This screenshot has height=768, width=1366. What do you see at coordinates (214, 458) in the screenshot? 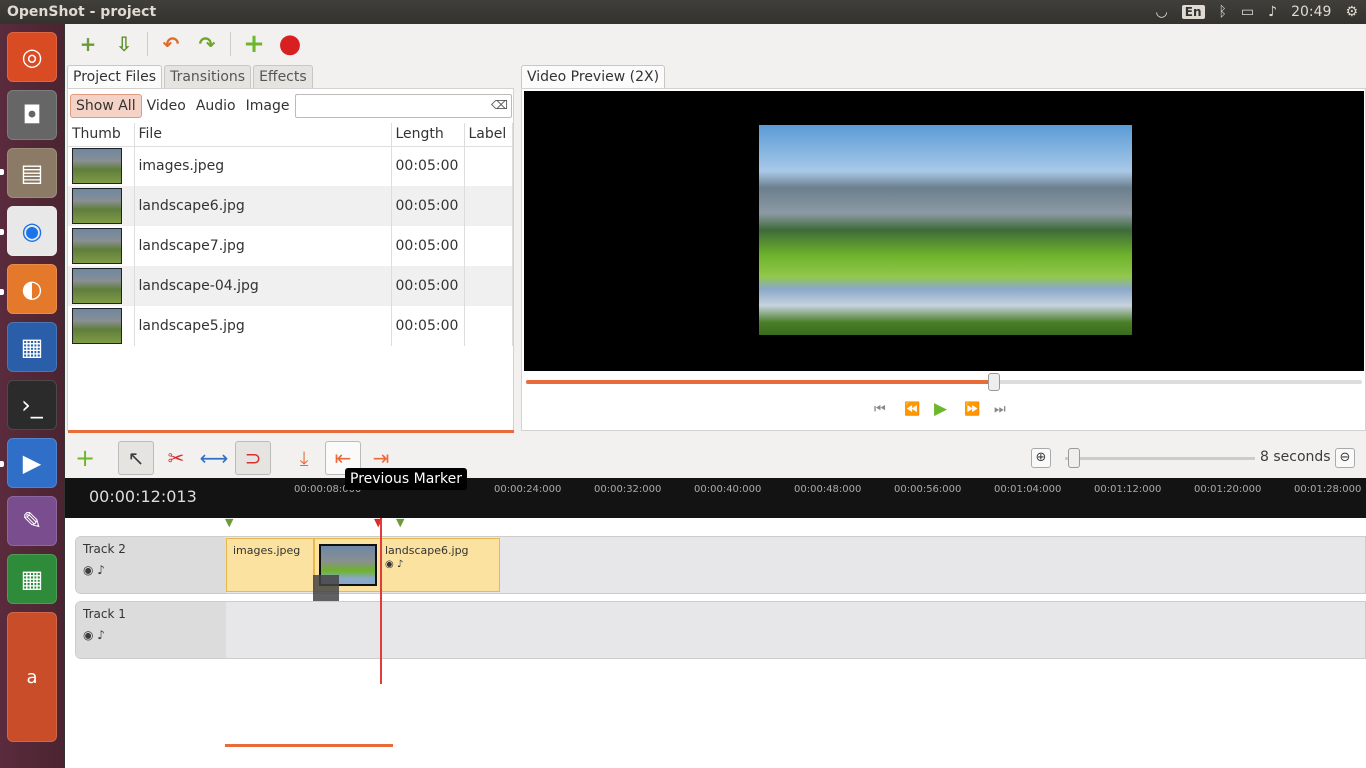
I see `center-timeline-icon: ⟷` at bounding box center [214, 458].